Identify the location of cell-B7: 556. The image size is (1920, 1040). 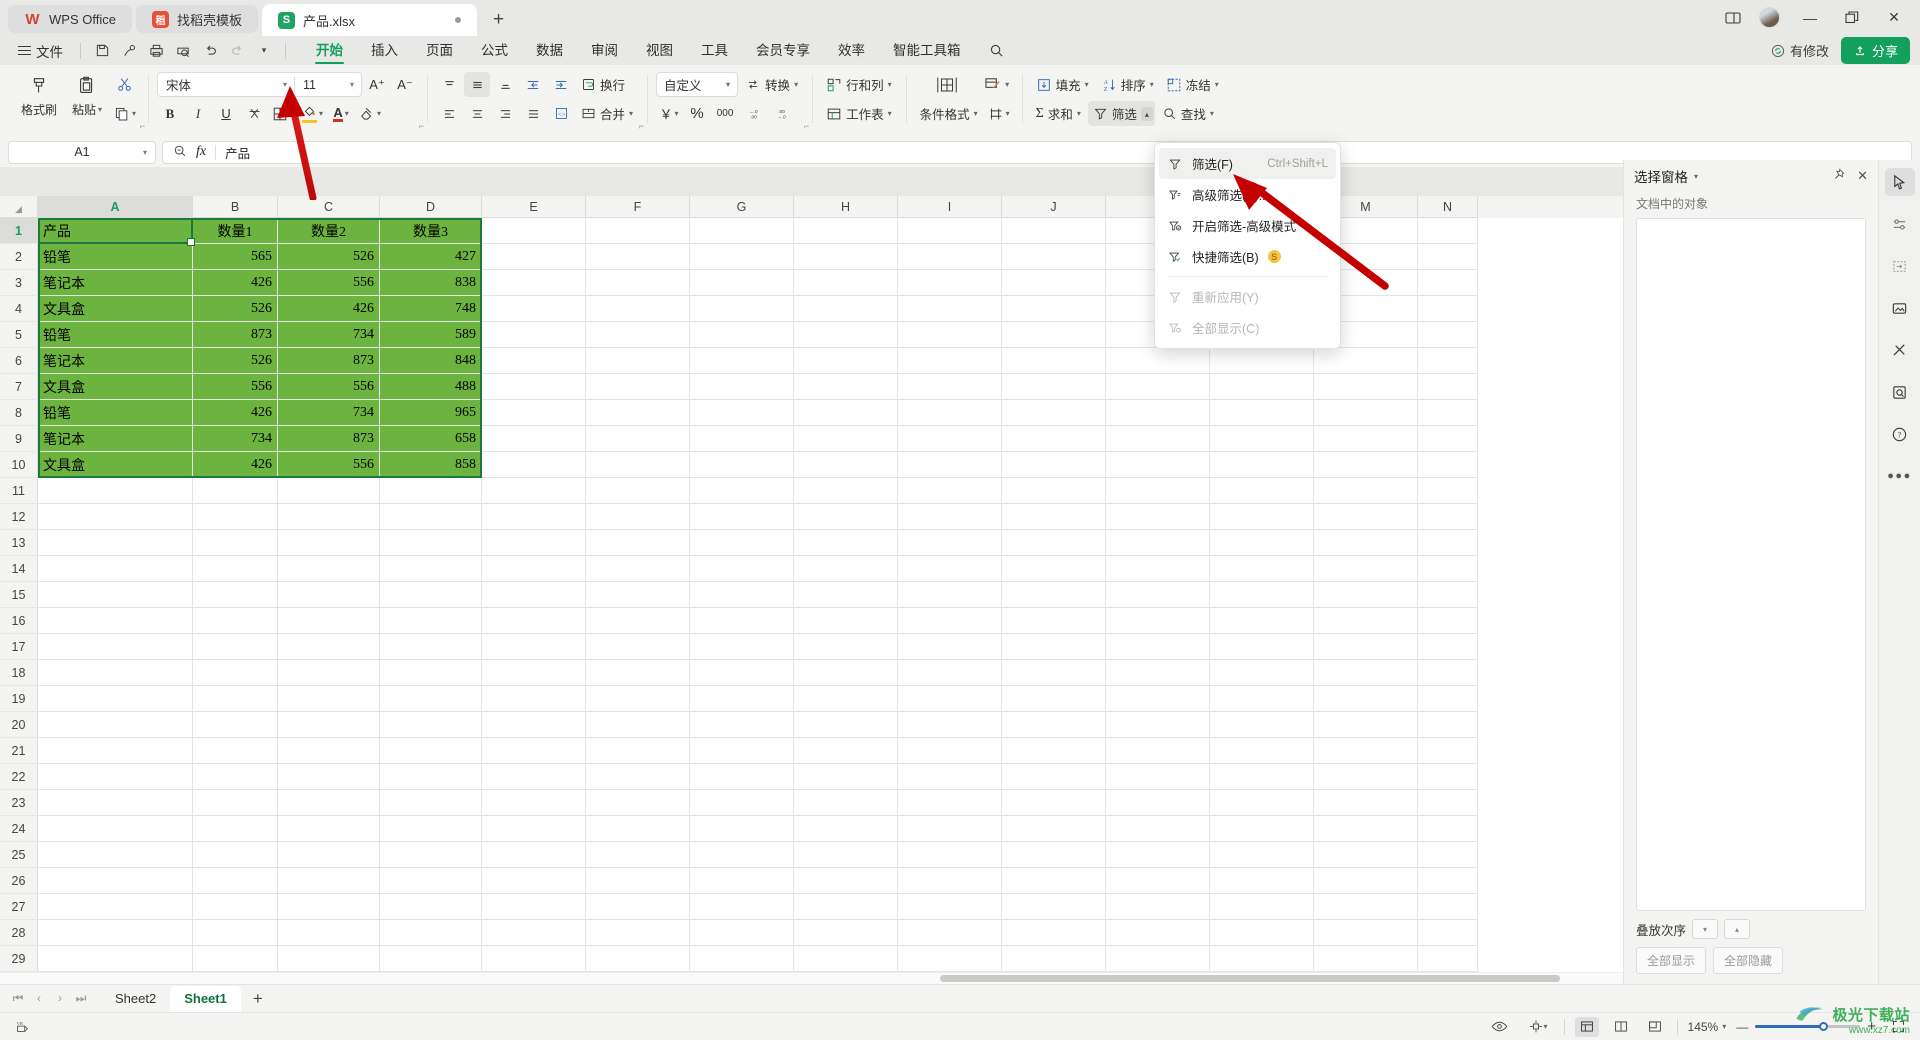
(235, 387).